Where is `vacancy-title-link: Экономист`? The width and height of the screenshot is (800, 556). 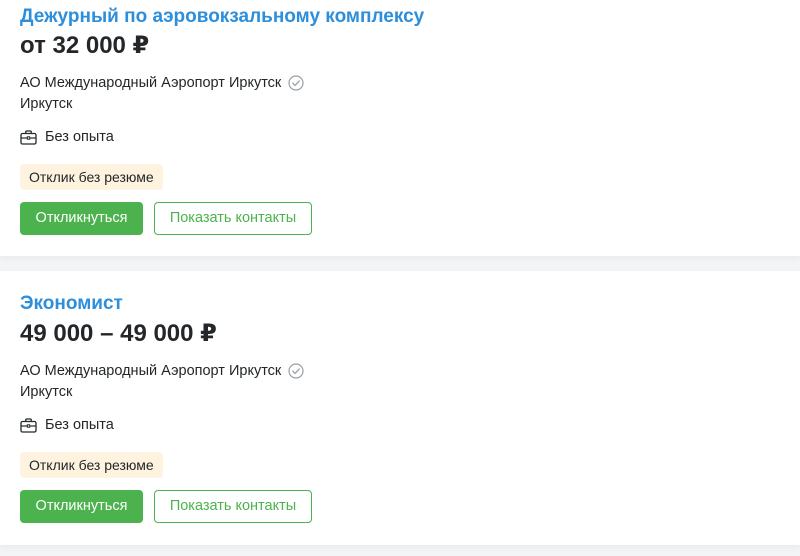 vacancy-title-link: Экономист is located at coordinates (71, 304).